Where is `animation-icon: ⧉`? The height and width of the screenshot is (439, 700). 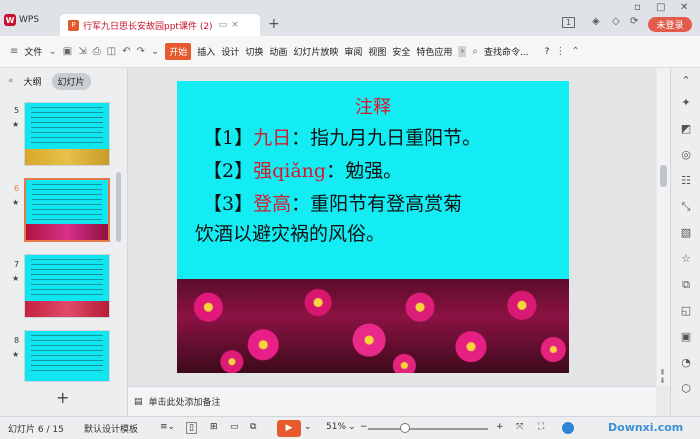 animation-icon: ⧉ is located at coordinates (686, 285).